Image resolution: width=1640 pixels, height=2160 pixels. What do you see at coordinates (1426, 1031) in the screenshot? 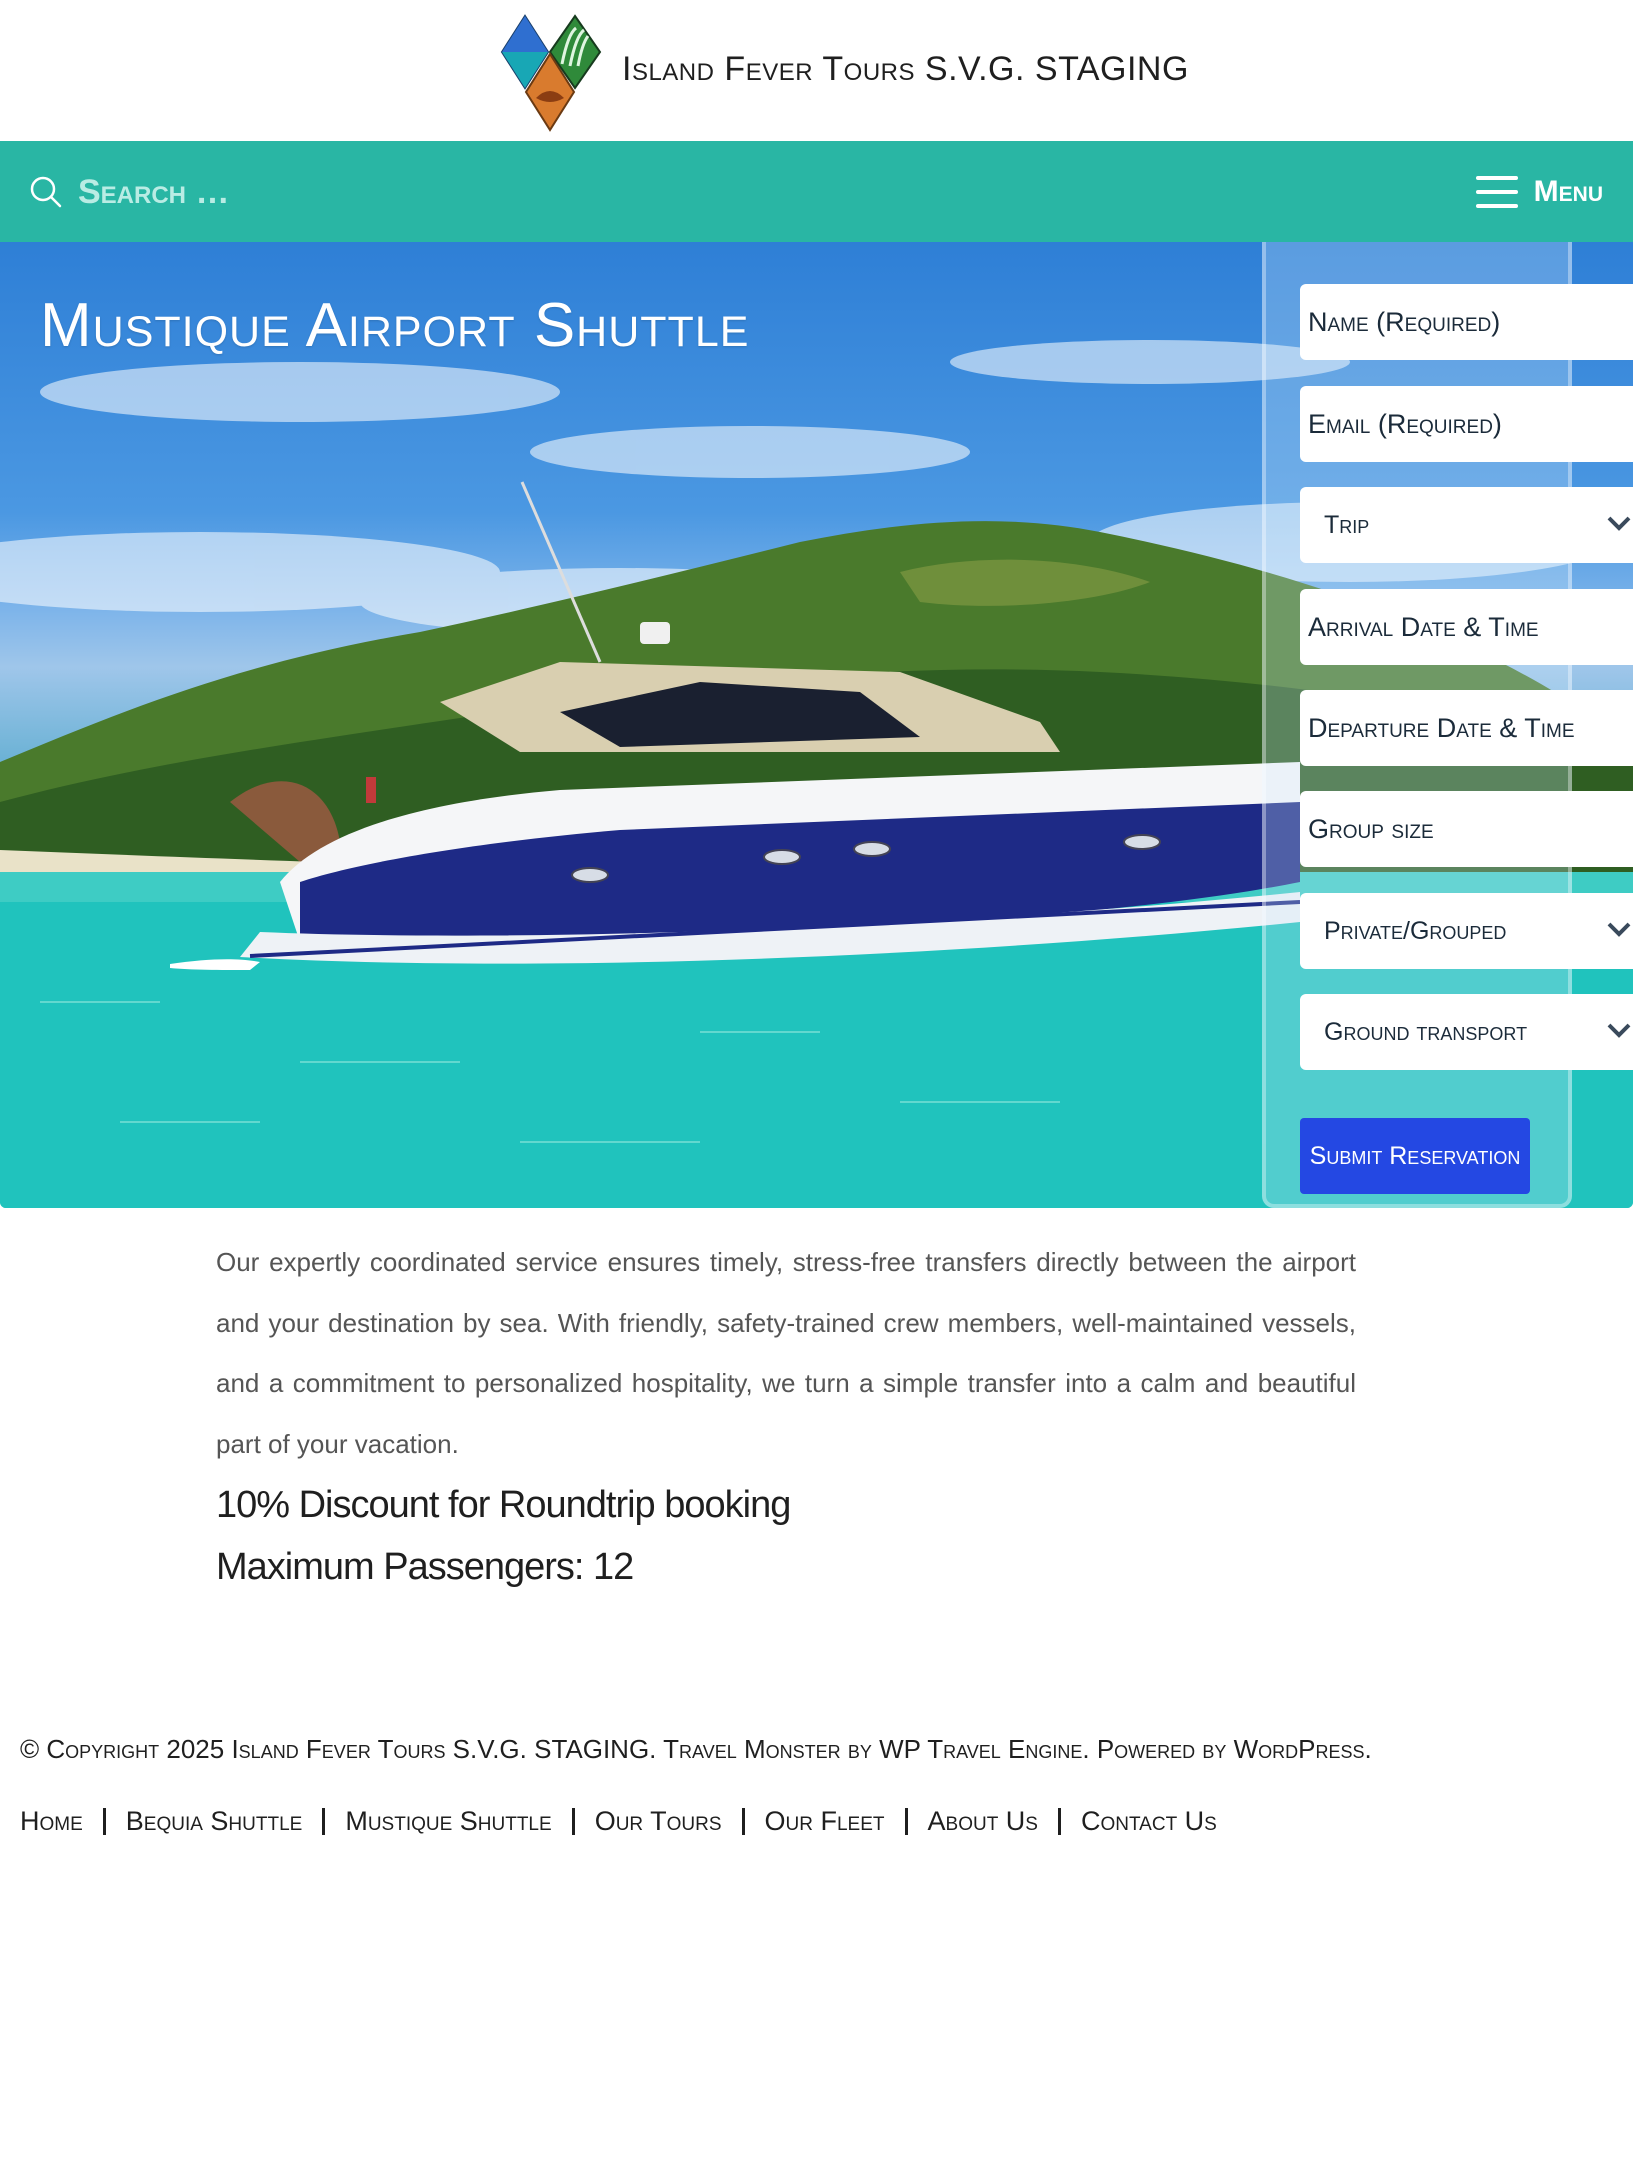
I see `ground-transport-select-value: Ground transport` at bounding box center [1426, 1031].